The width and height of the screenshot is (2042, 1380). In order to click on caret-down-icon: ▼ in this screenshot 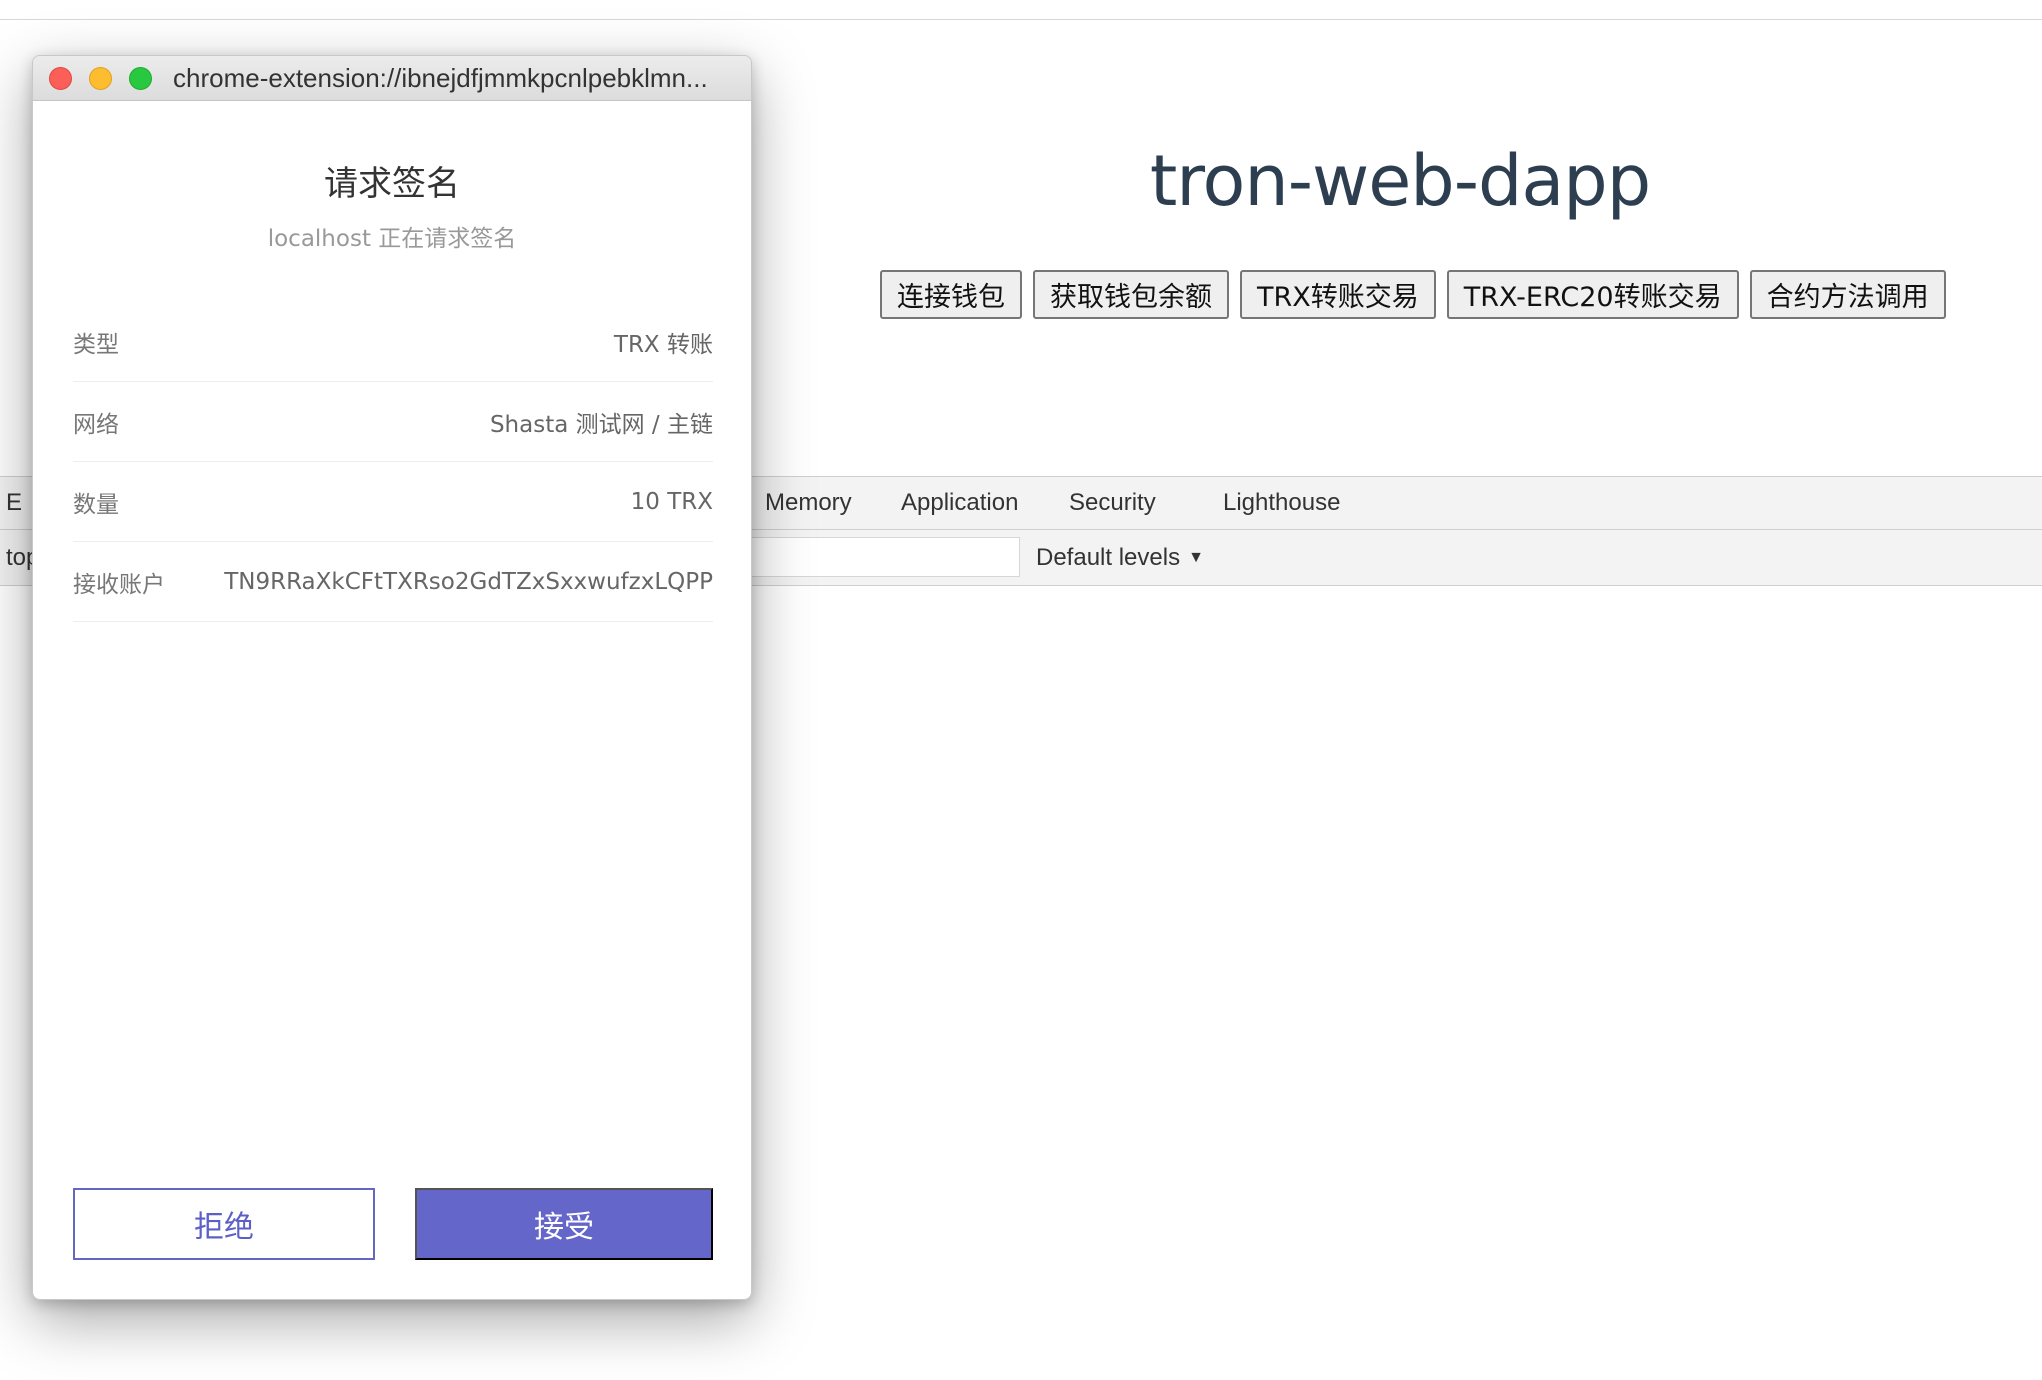, I will do `click(1196, 557)`.